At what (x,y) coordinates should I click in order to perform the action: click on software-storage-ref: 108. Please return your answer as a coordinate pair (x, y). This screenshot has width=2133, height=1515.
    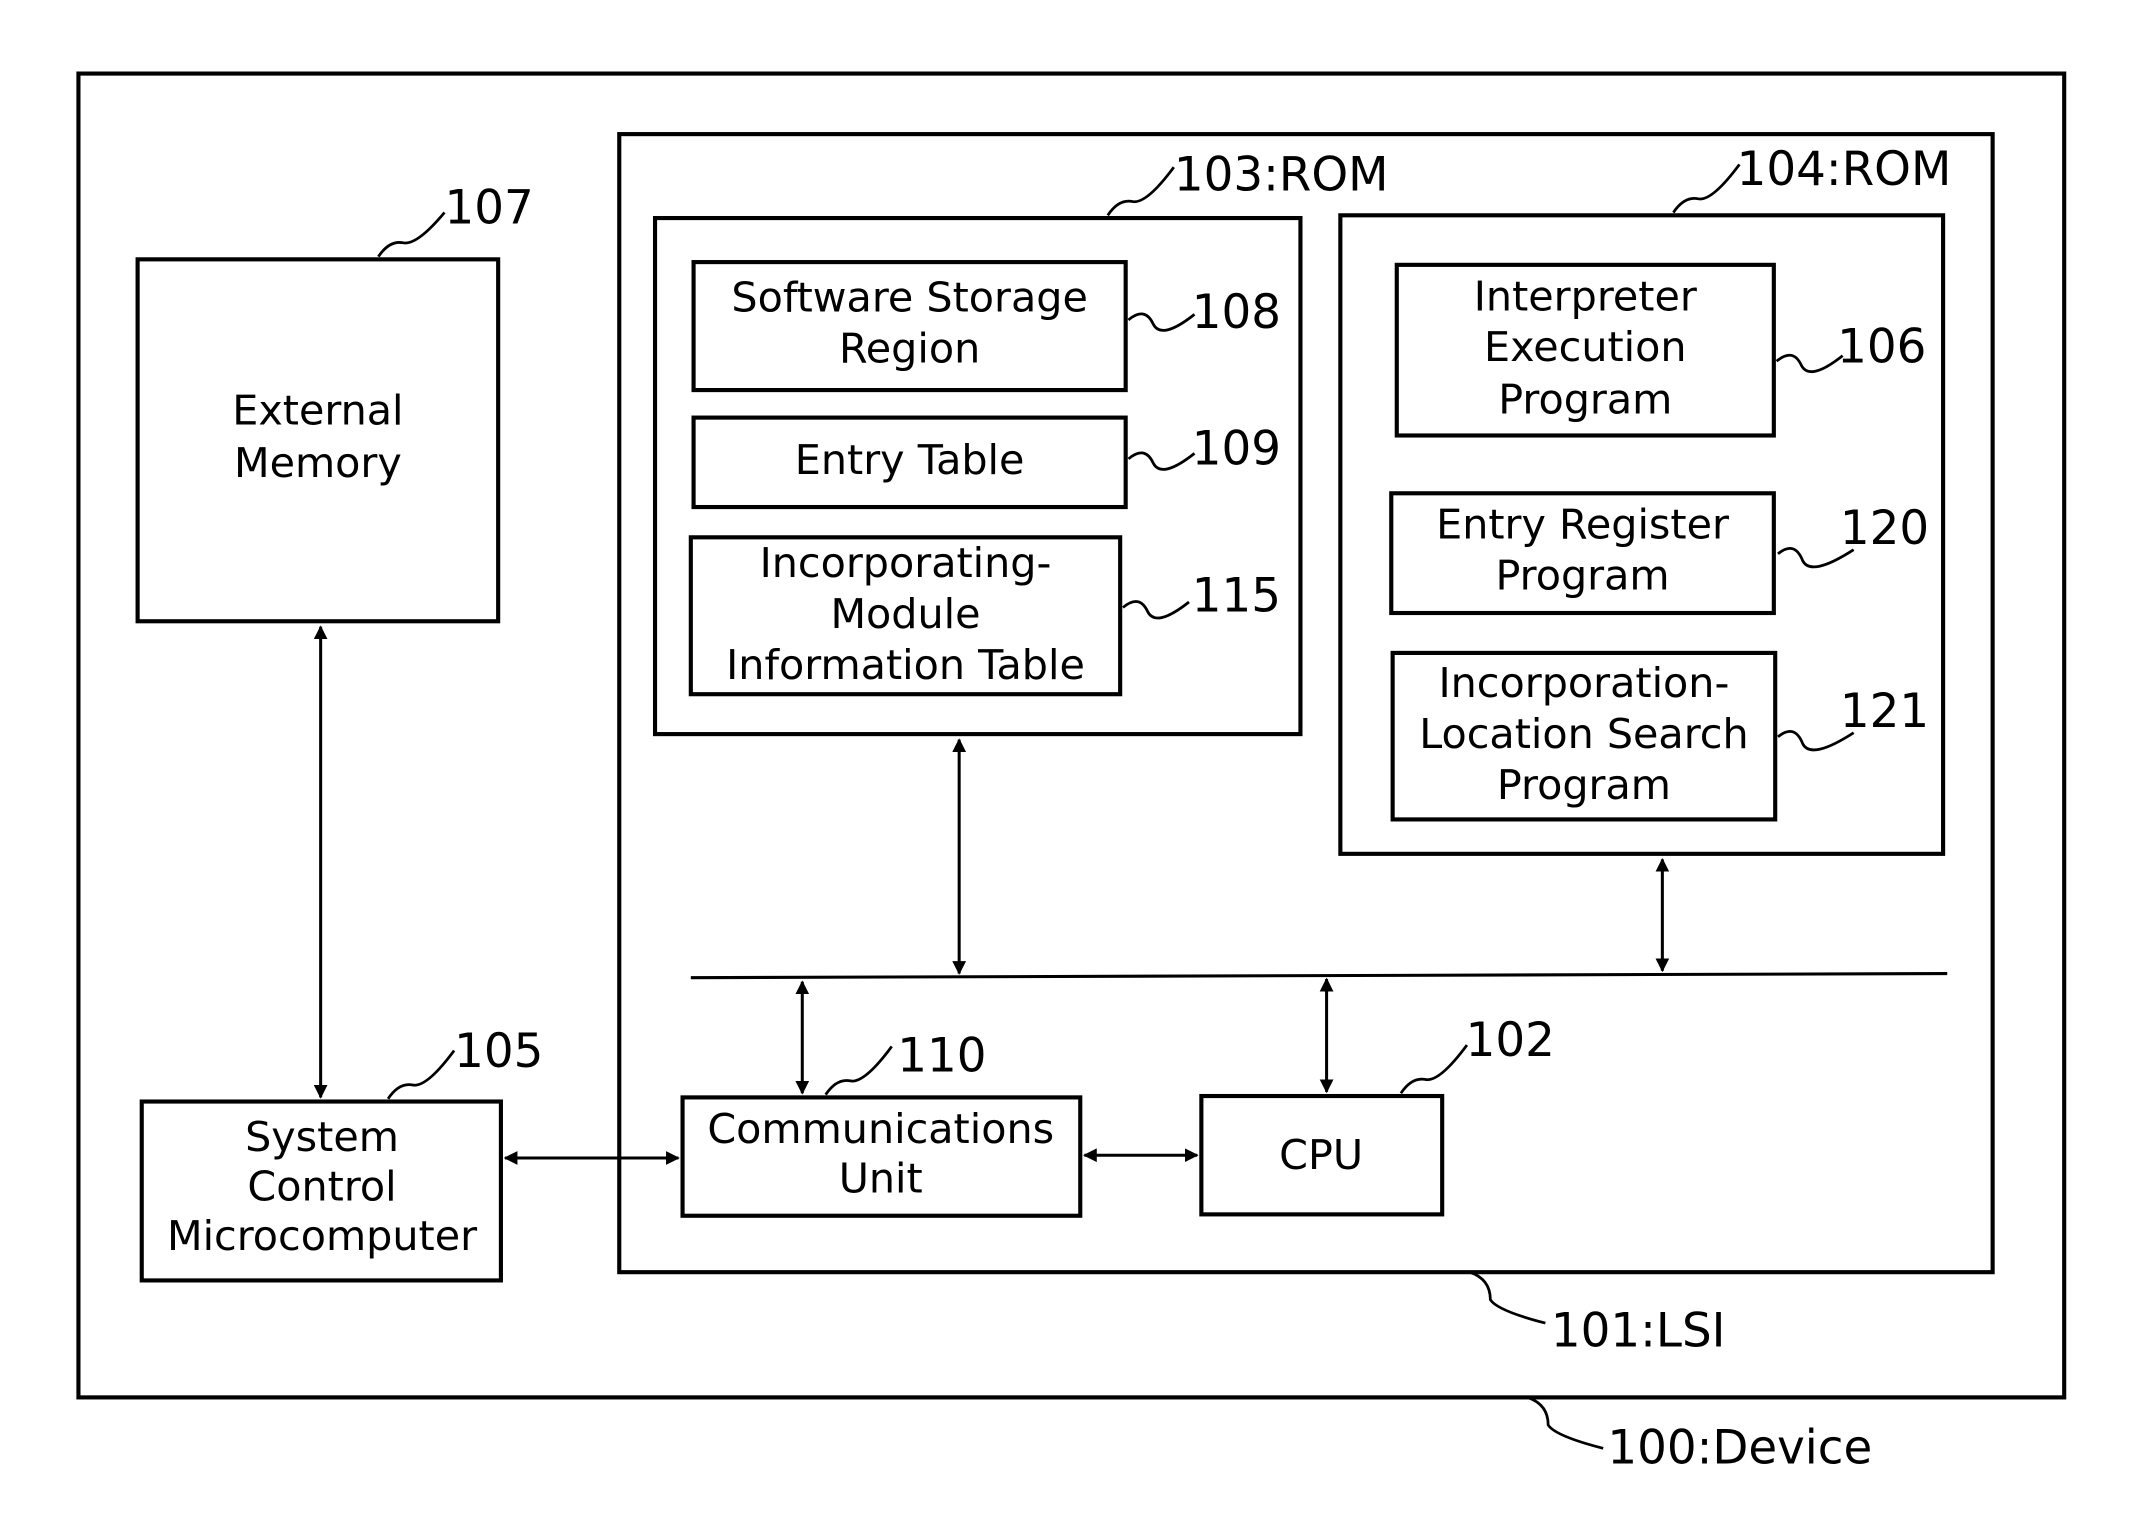
    Looking at the image, I should click on (1236, 313).